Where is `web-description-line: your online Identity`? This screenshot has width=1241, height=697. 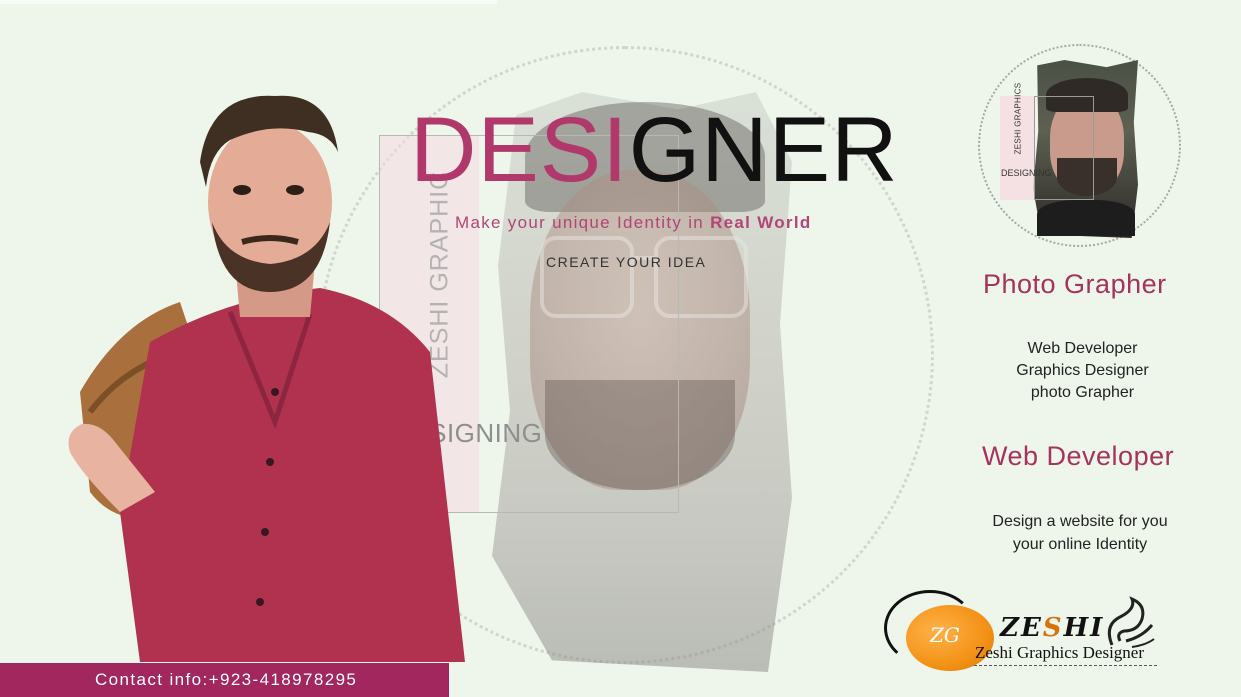 web-description-line: your online Identity is located at coordinates (1080, 544).